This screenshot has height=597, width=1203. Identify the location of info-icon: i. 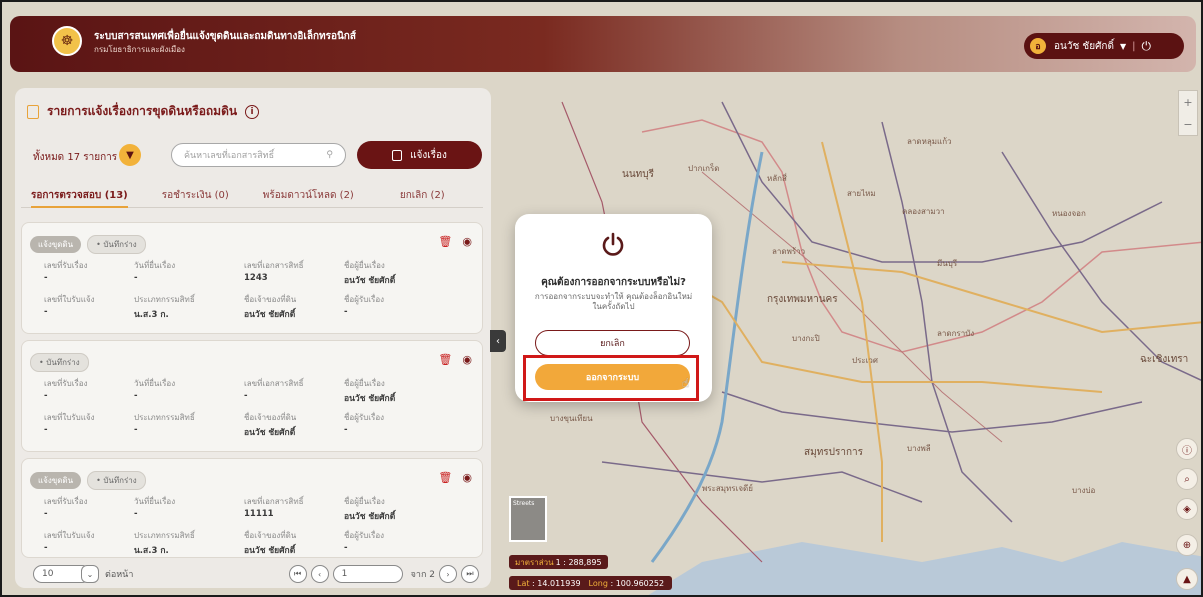
(252, 111).